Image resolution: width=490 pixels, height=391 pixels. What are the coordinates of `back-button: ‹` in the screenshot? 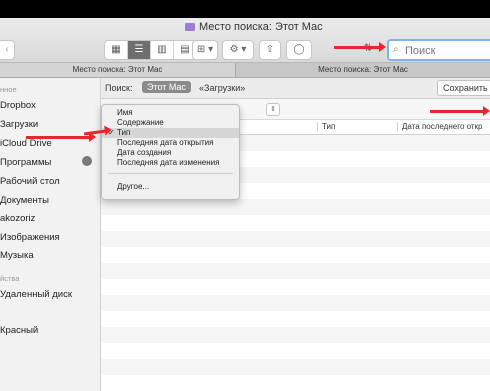 It's located at (7, 50).